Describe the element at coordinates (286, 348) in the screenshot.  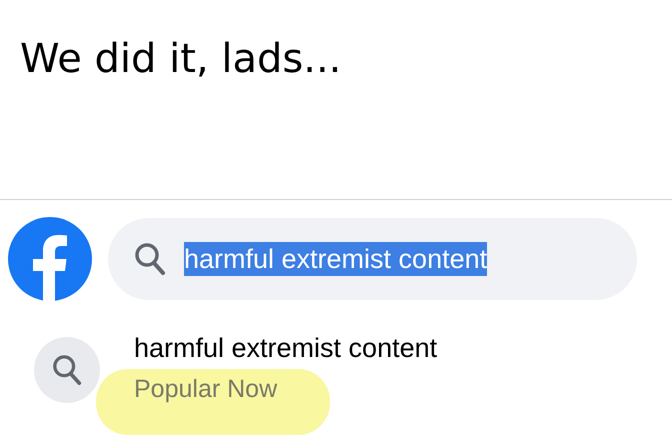
I see `suggestion-title: harmful extremist content` at that location.